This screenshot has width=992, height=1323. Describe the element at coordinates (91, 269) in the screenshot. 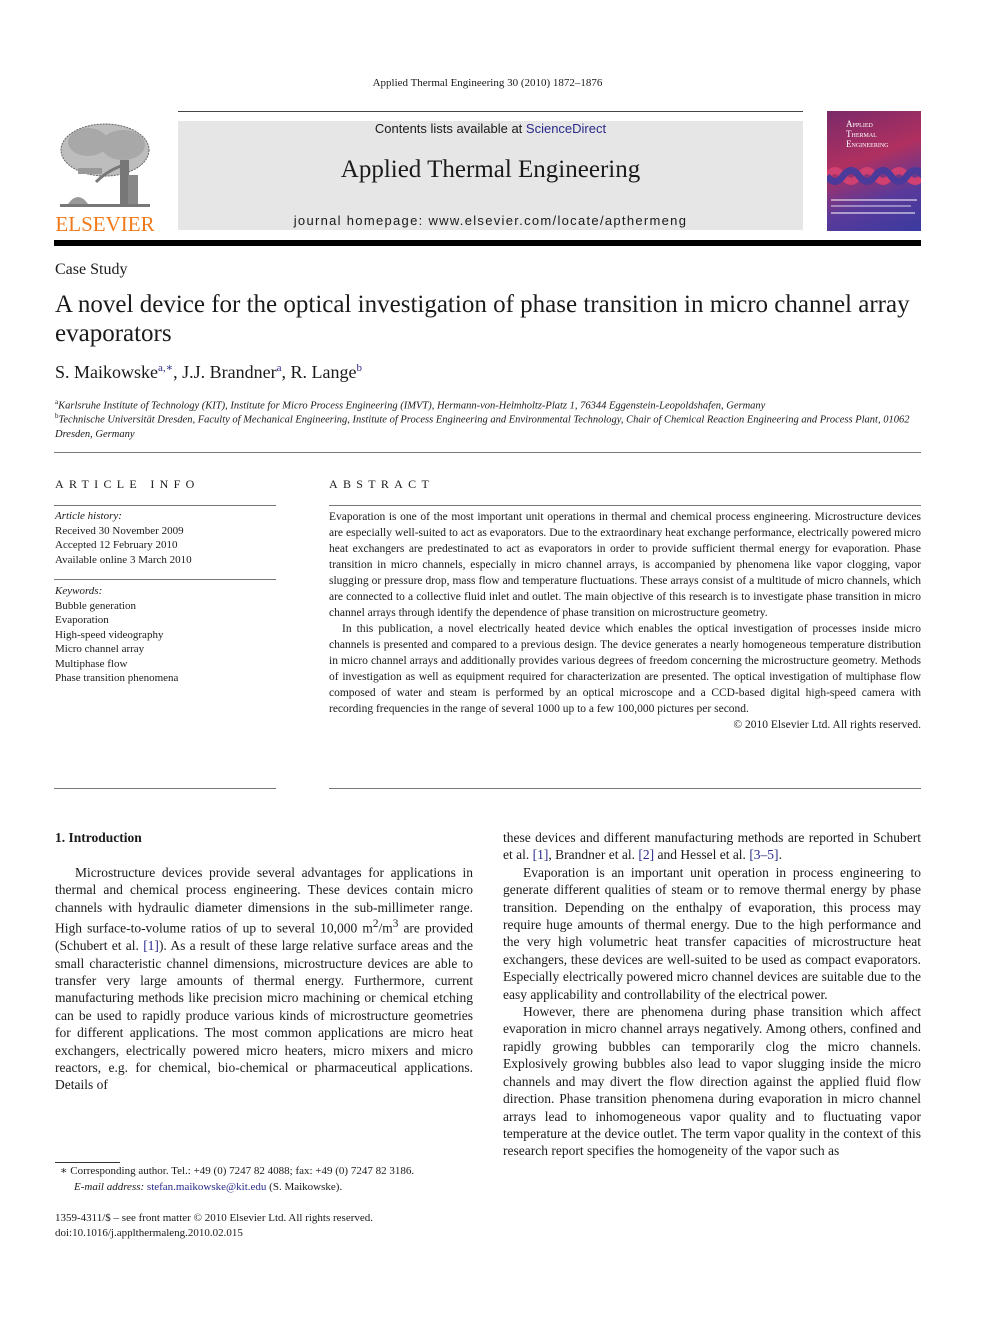

I see `article-type: Case Study` at that location.